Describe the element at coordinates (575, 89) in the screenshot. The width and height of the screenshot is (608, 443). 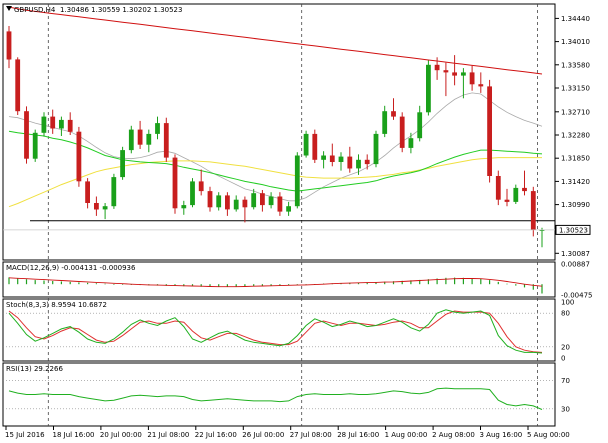
I see `price-tick-label: 1.33150` at that location.